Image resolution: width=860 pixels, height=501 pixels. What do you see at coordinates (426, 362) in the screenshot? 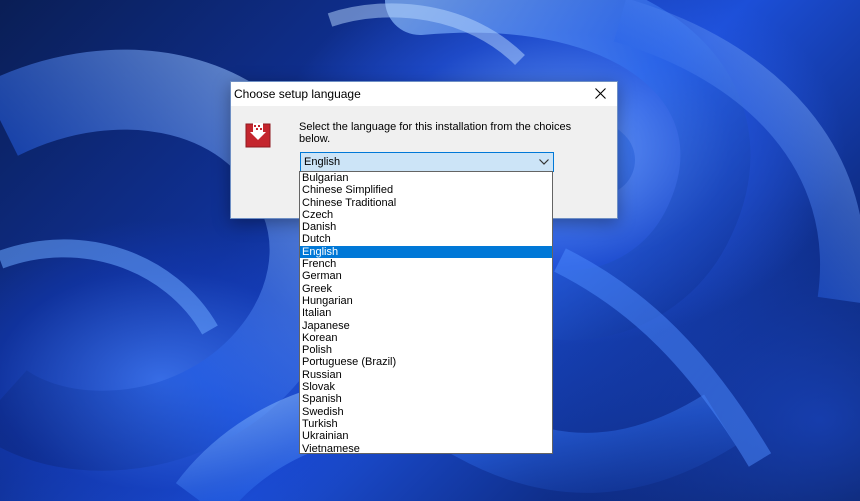
I see `language-option: Portuguese (Brazil)` at bounding box center [426, 362].